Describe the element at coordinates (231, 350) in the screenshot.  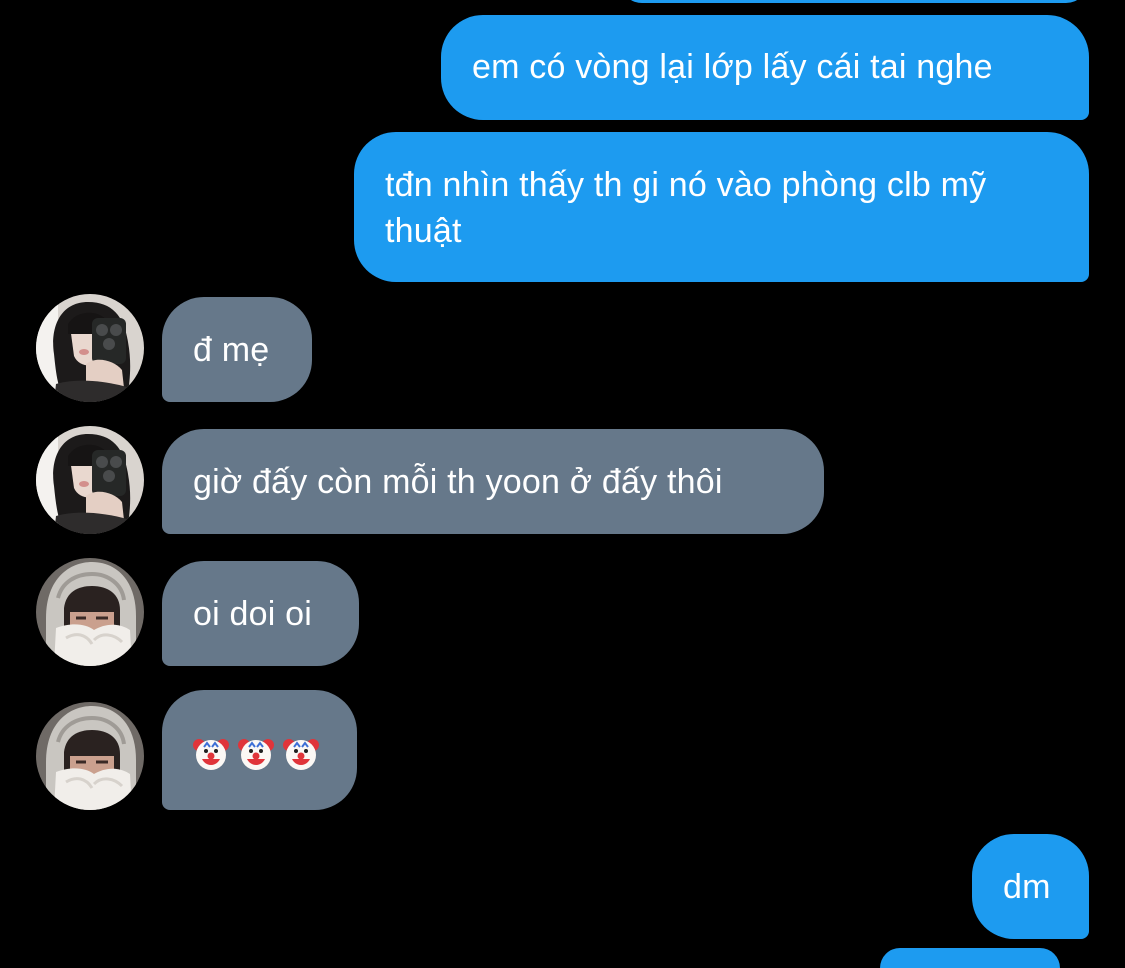
I see `message-text: đ mẹ` at that location.